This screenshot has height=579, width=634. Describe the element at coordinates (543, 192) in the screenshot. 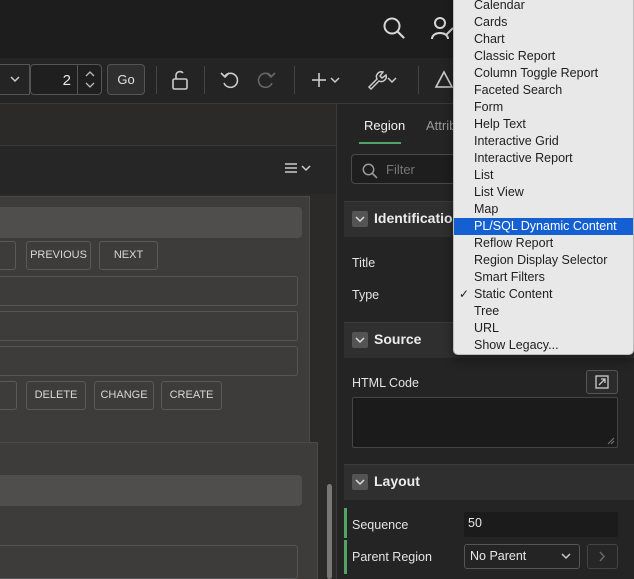

I see `dropdown-option: List View` at that location.